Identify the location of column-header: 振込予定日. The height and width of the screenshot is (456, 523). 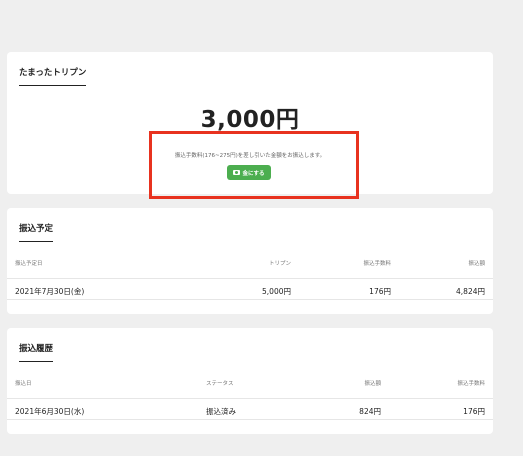
(29, 264).